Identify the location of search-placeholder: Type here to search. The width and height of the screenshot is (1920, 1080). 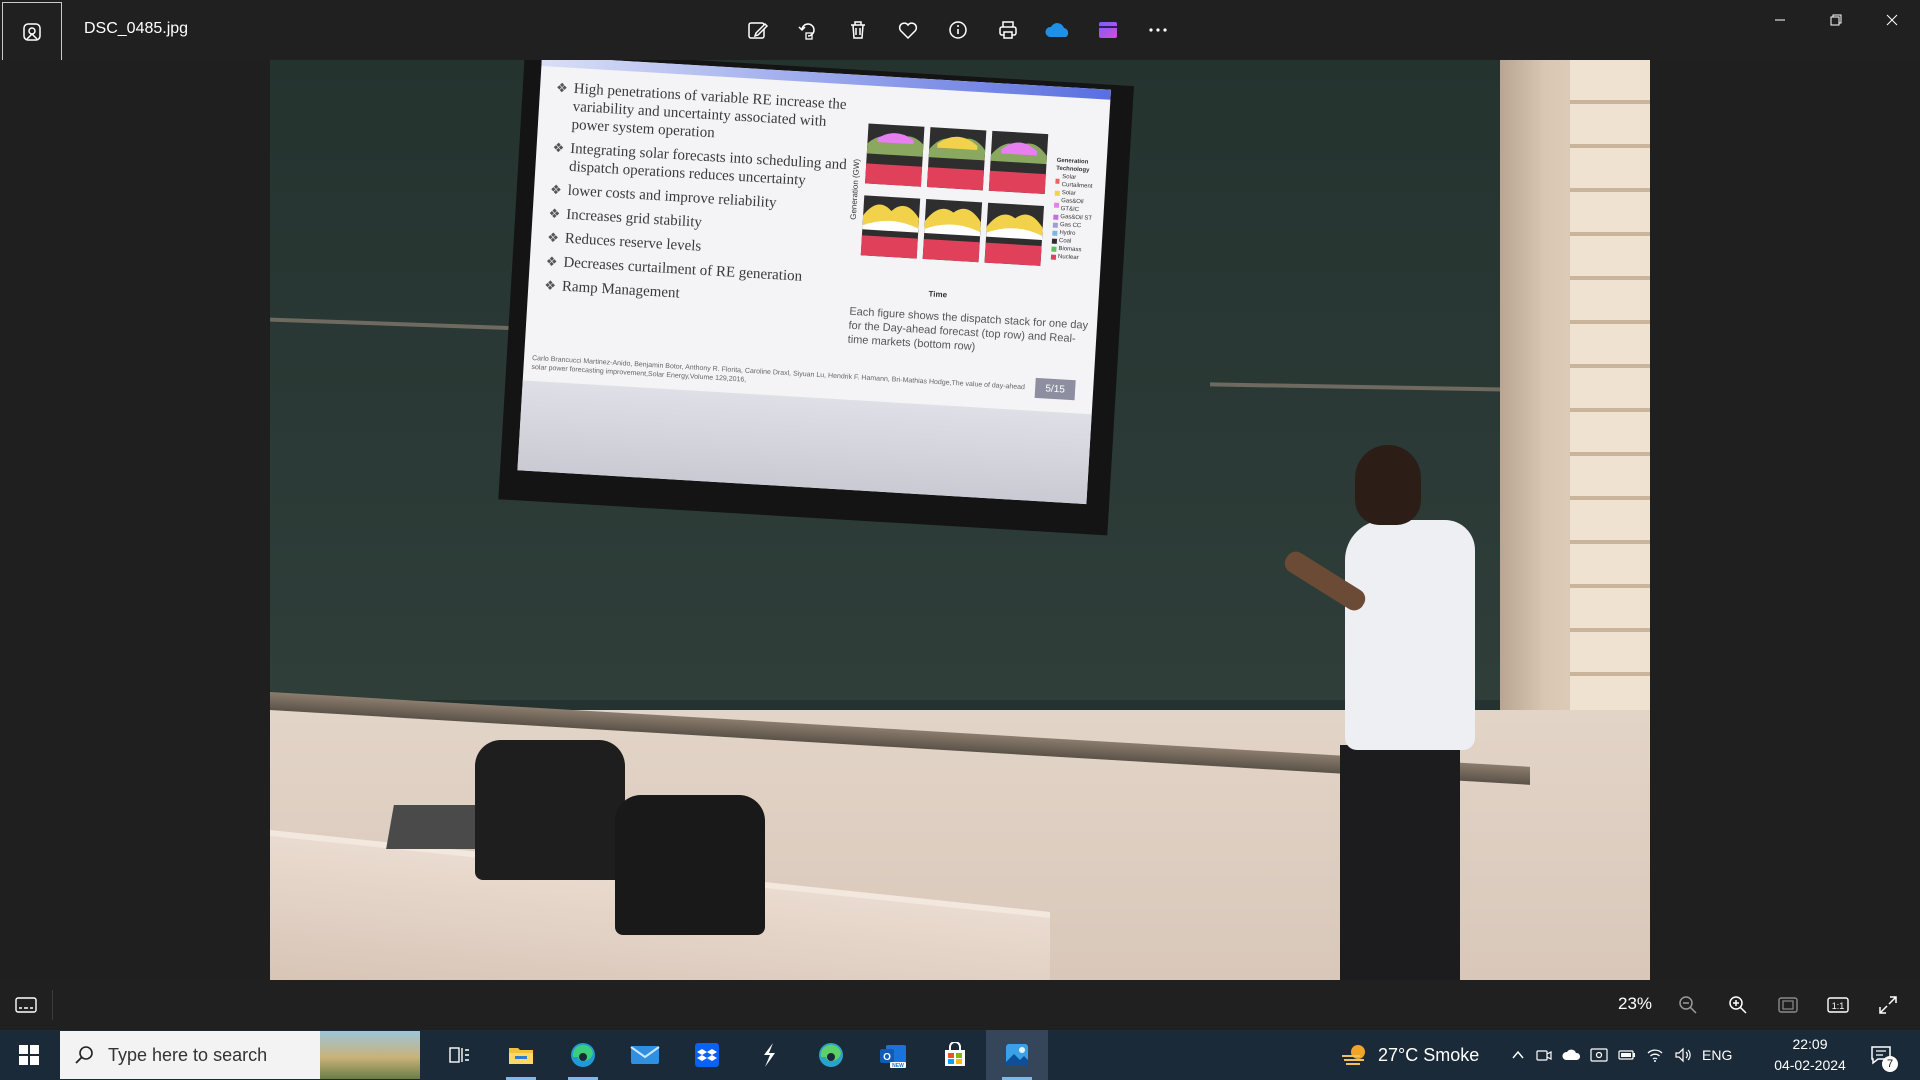
(188, 1054).